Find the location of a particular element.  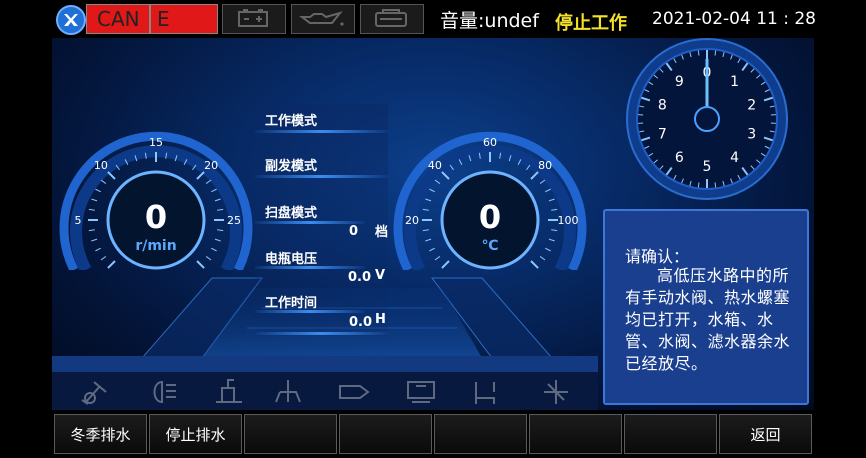

battery-icon is located at coordinates (254, 19).